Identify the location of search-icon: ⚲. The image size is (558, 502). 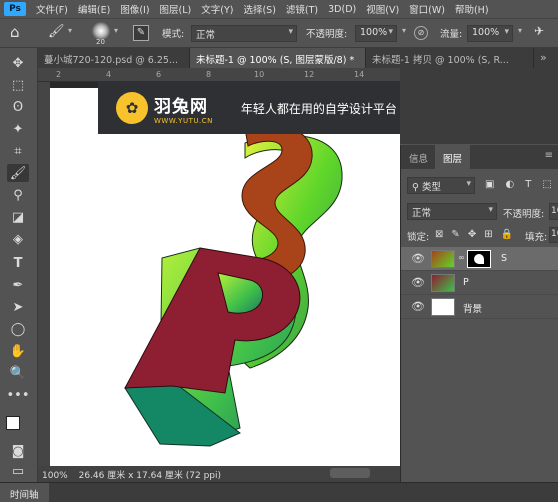
(417, 187).